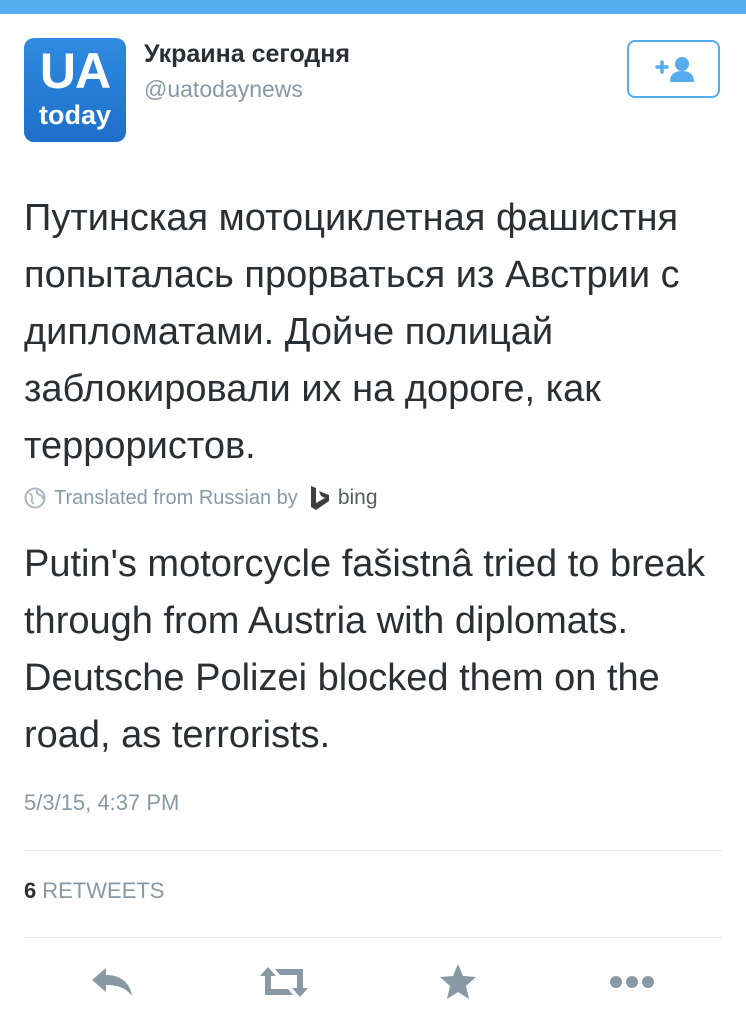 This screenshot has width=746, height=1024. What do you see at coordinates (223, 89) in the screenshot?
I see `author-handle: @uatodaynews` at bounding box center [223, 89].